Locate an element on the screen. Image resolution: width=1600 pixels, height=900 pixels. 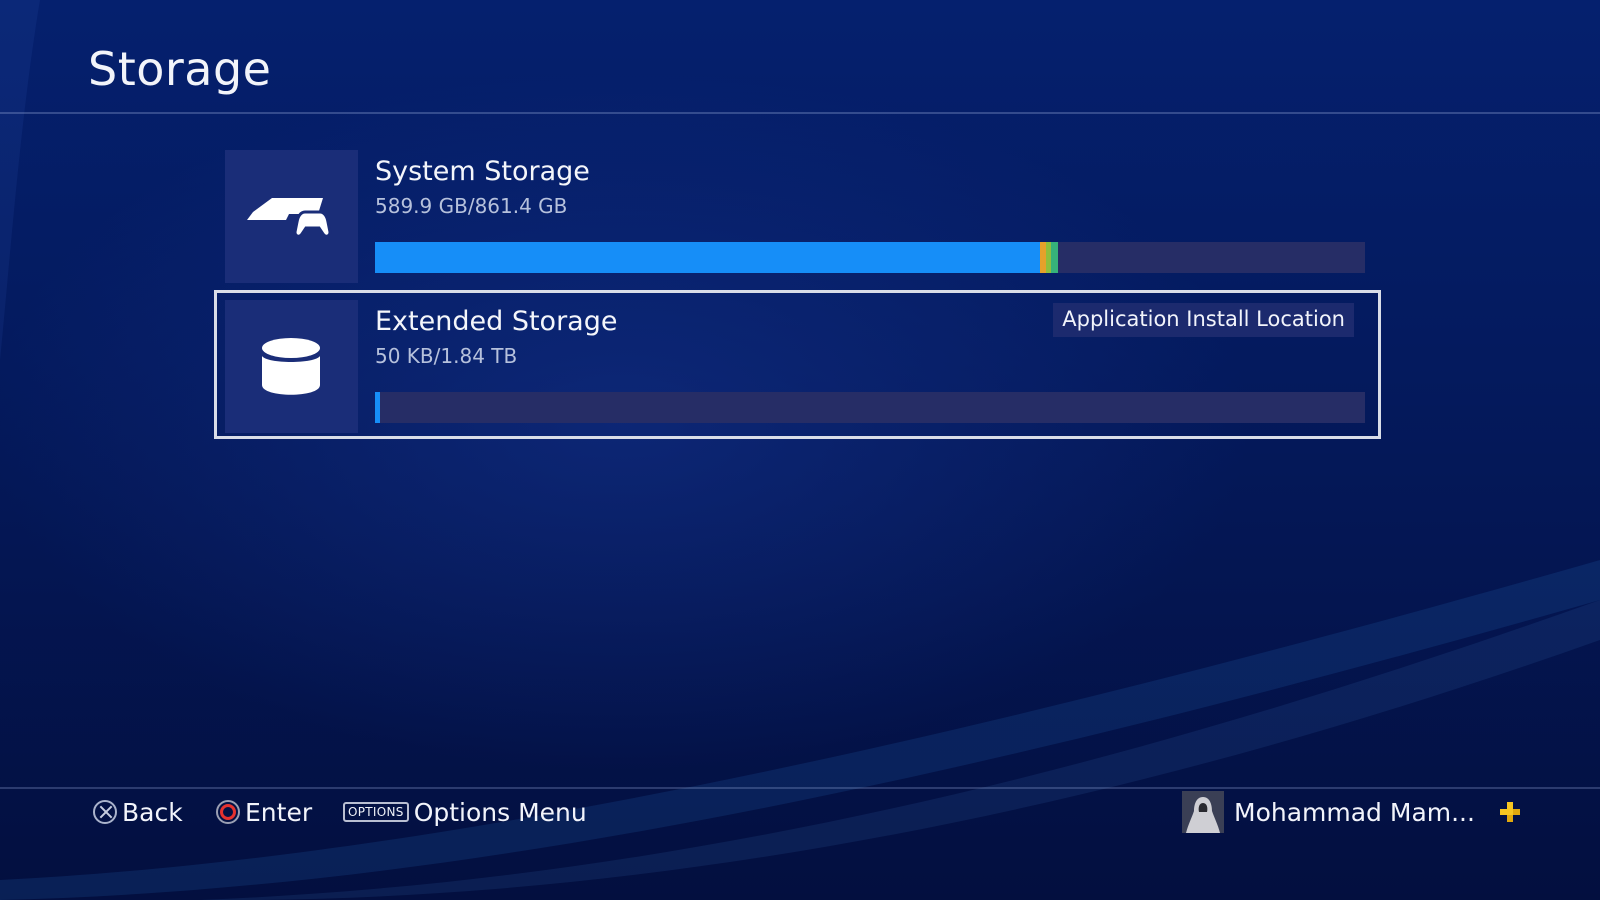
storage-name: System Storage is located at coordinates (482, 171).